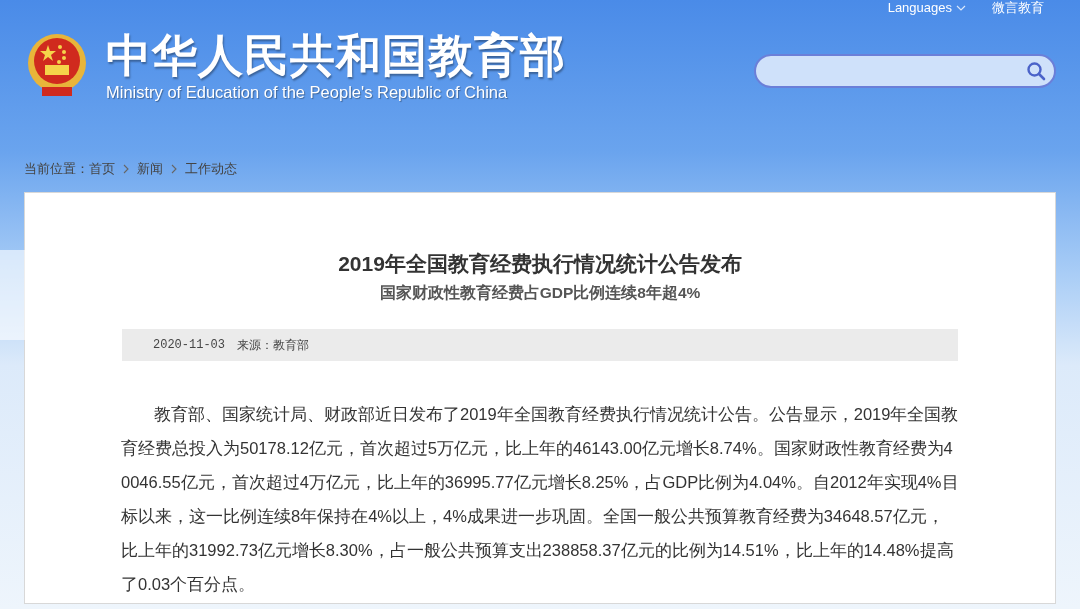  Describe the element at coordinates (540, 293) in the screenshot. I see `article-subtitle: 国家财政性教育经费占GDP比例连续8年超4%` at that location.